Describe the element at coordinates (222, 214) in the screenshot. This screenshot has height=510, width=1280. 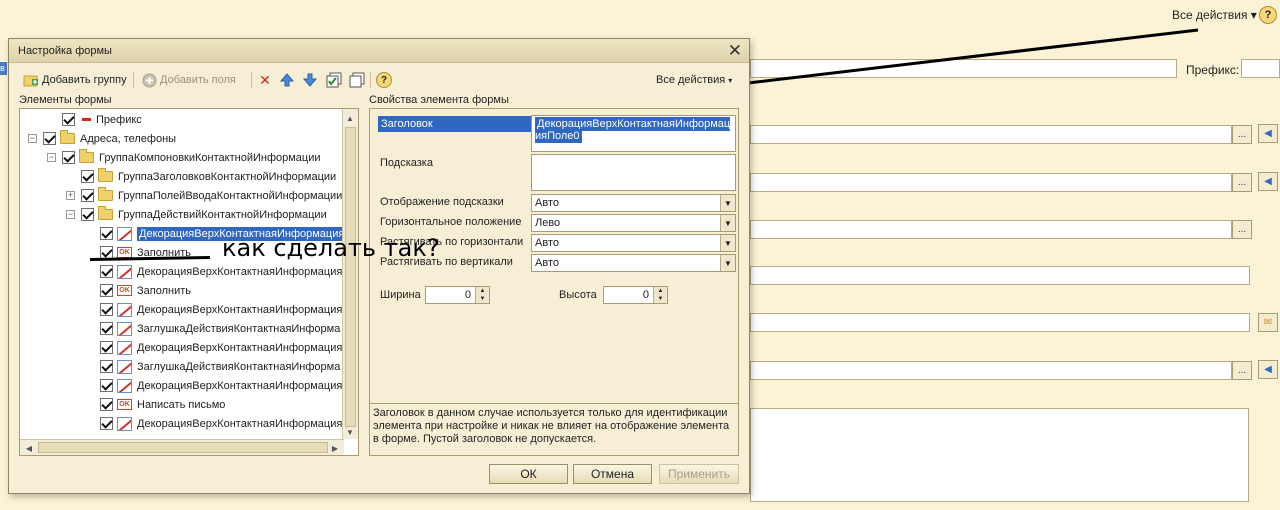
I see `tree-row-label: ГруппаДействийКонтактнойИнформации` at that location.